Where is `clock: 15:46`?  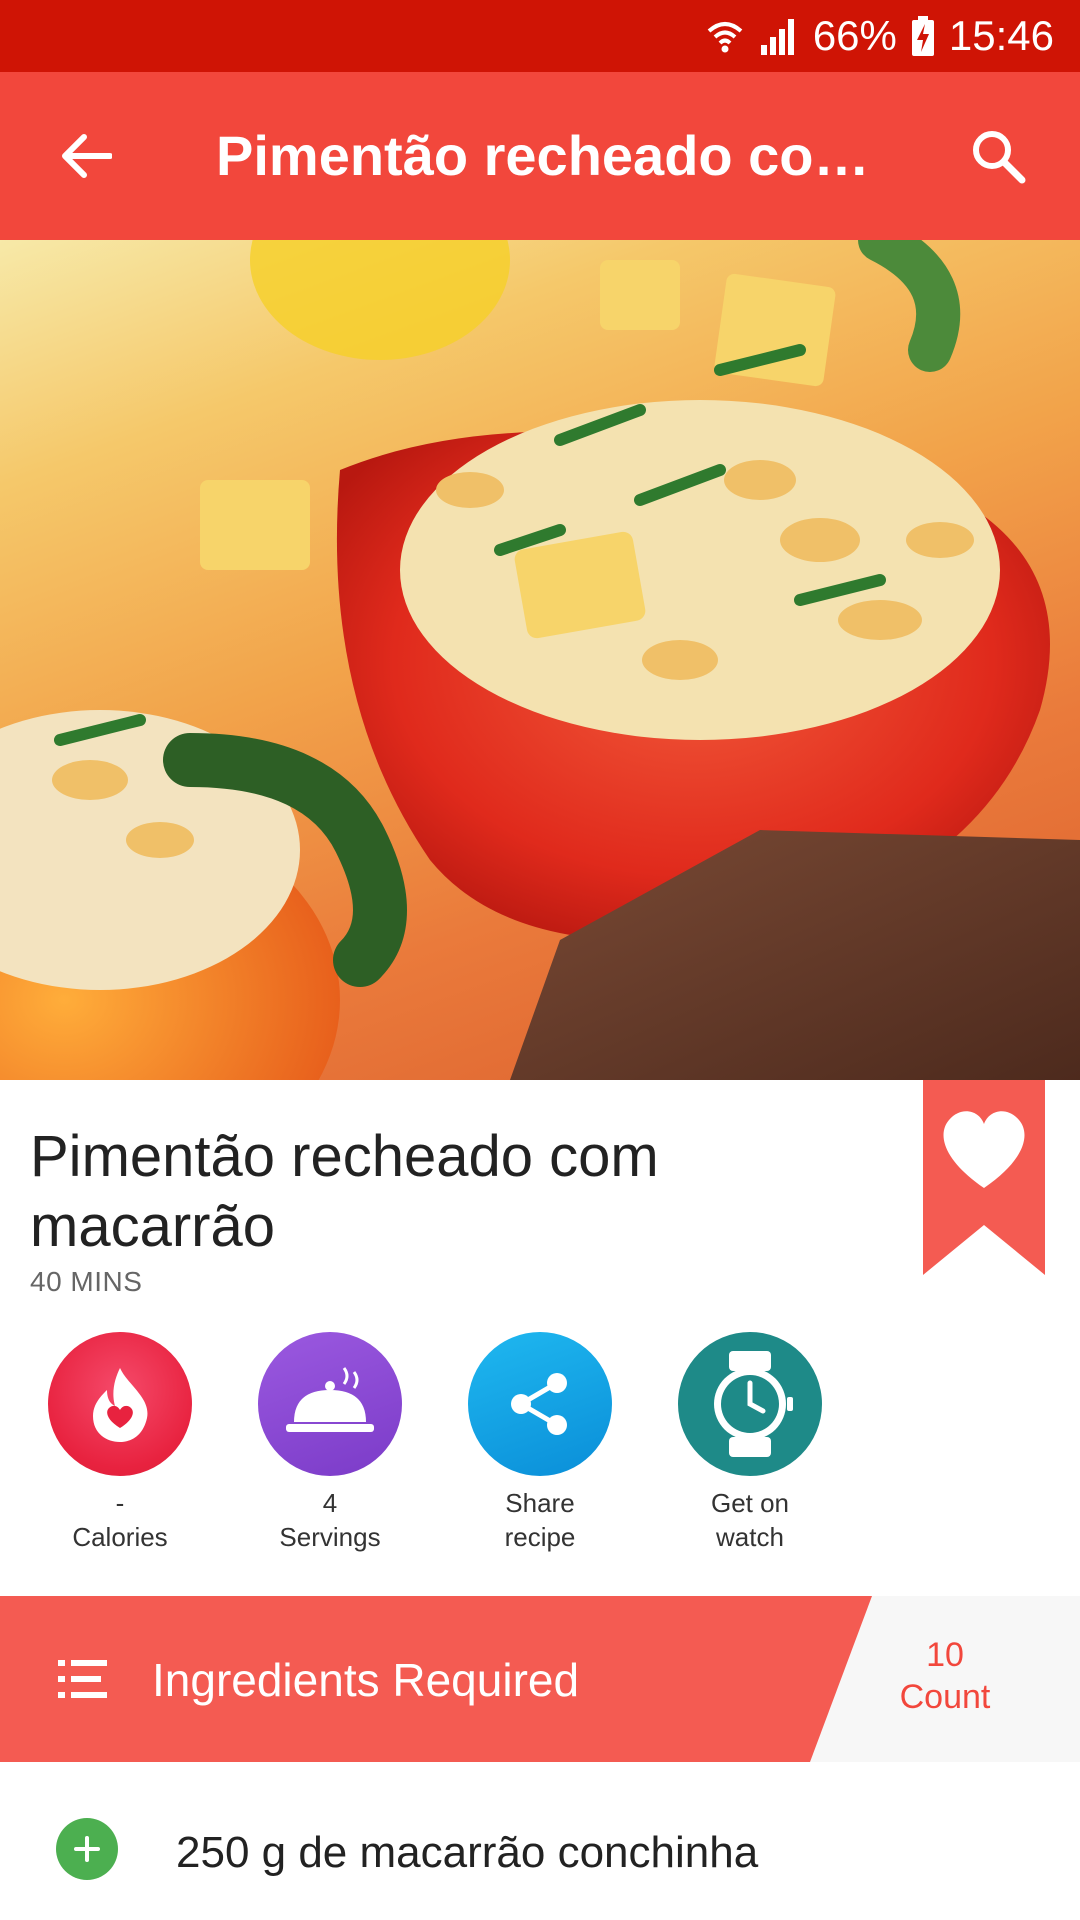
clock: 15:46 is located at coordinates (1001, 35).